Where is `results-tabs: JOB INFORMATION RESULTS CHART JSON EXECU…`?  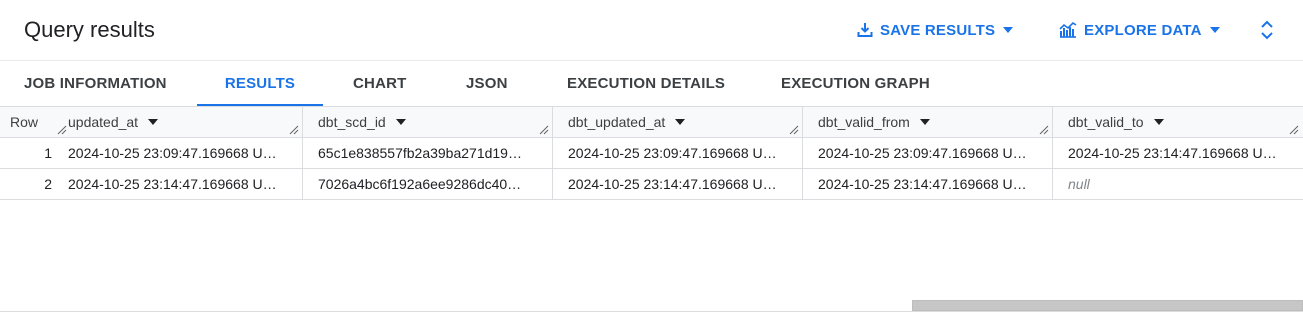 results-tabs: JOB INFORMATION RESULTS CHART JSON EXECU… is located at coordinates (651, 83).